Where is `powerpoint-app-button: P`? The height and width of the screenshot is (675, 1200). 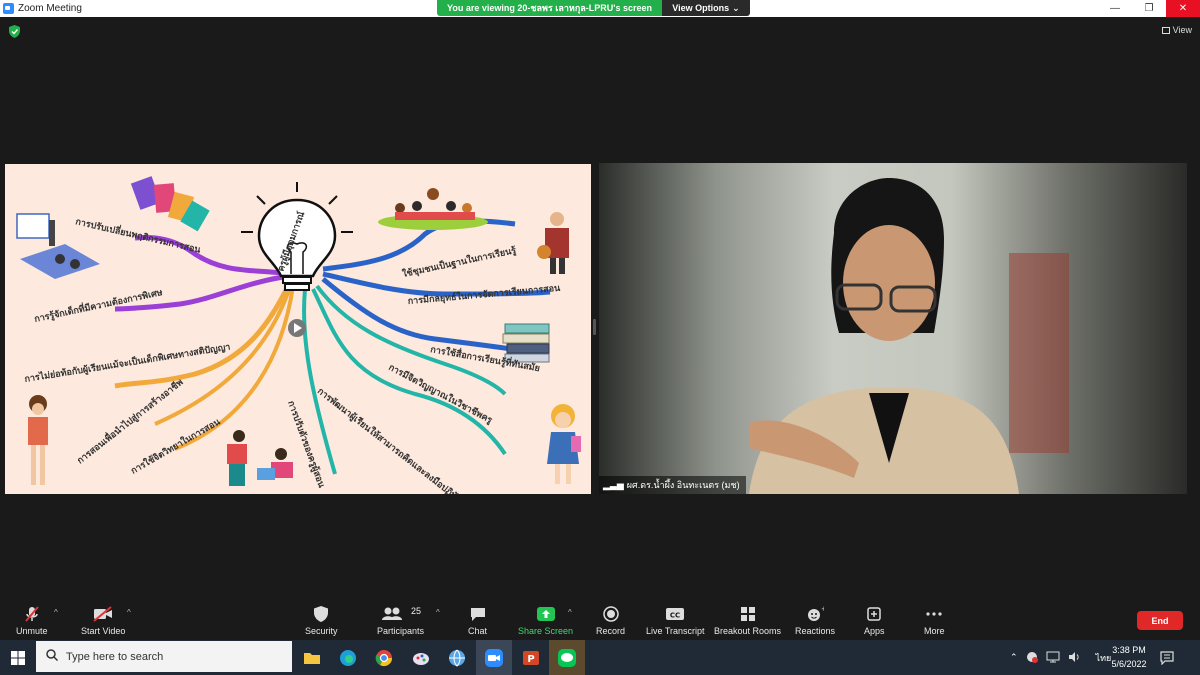 powerpoint-app-button: P is located at coordinates (531, 657).